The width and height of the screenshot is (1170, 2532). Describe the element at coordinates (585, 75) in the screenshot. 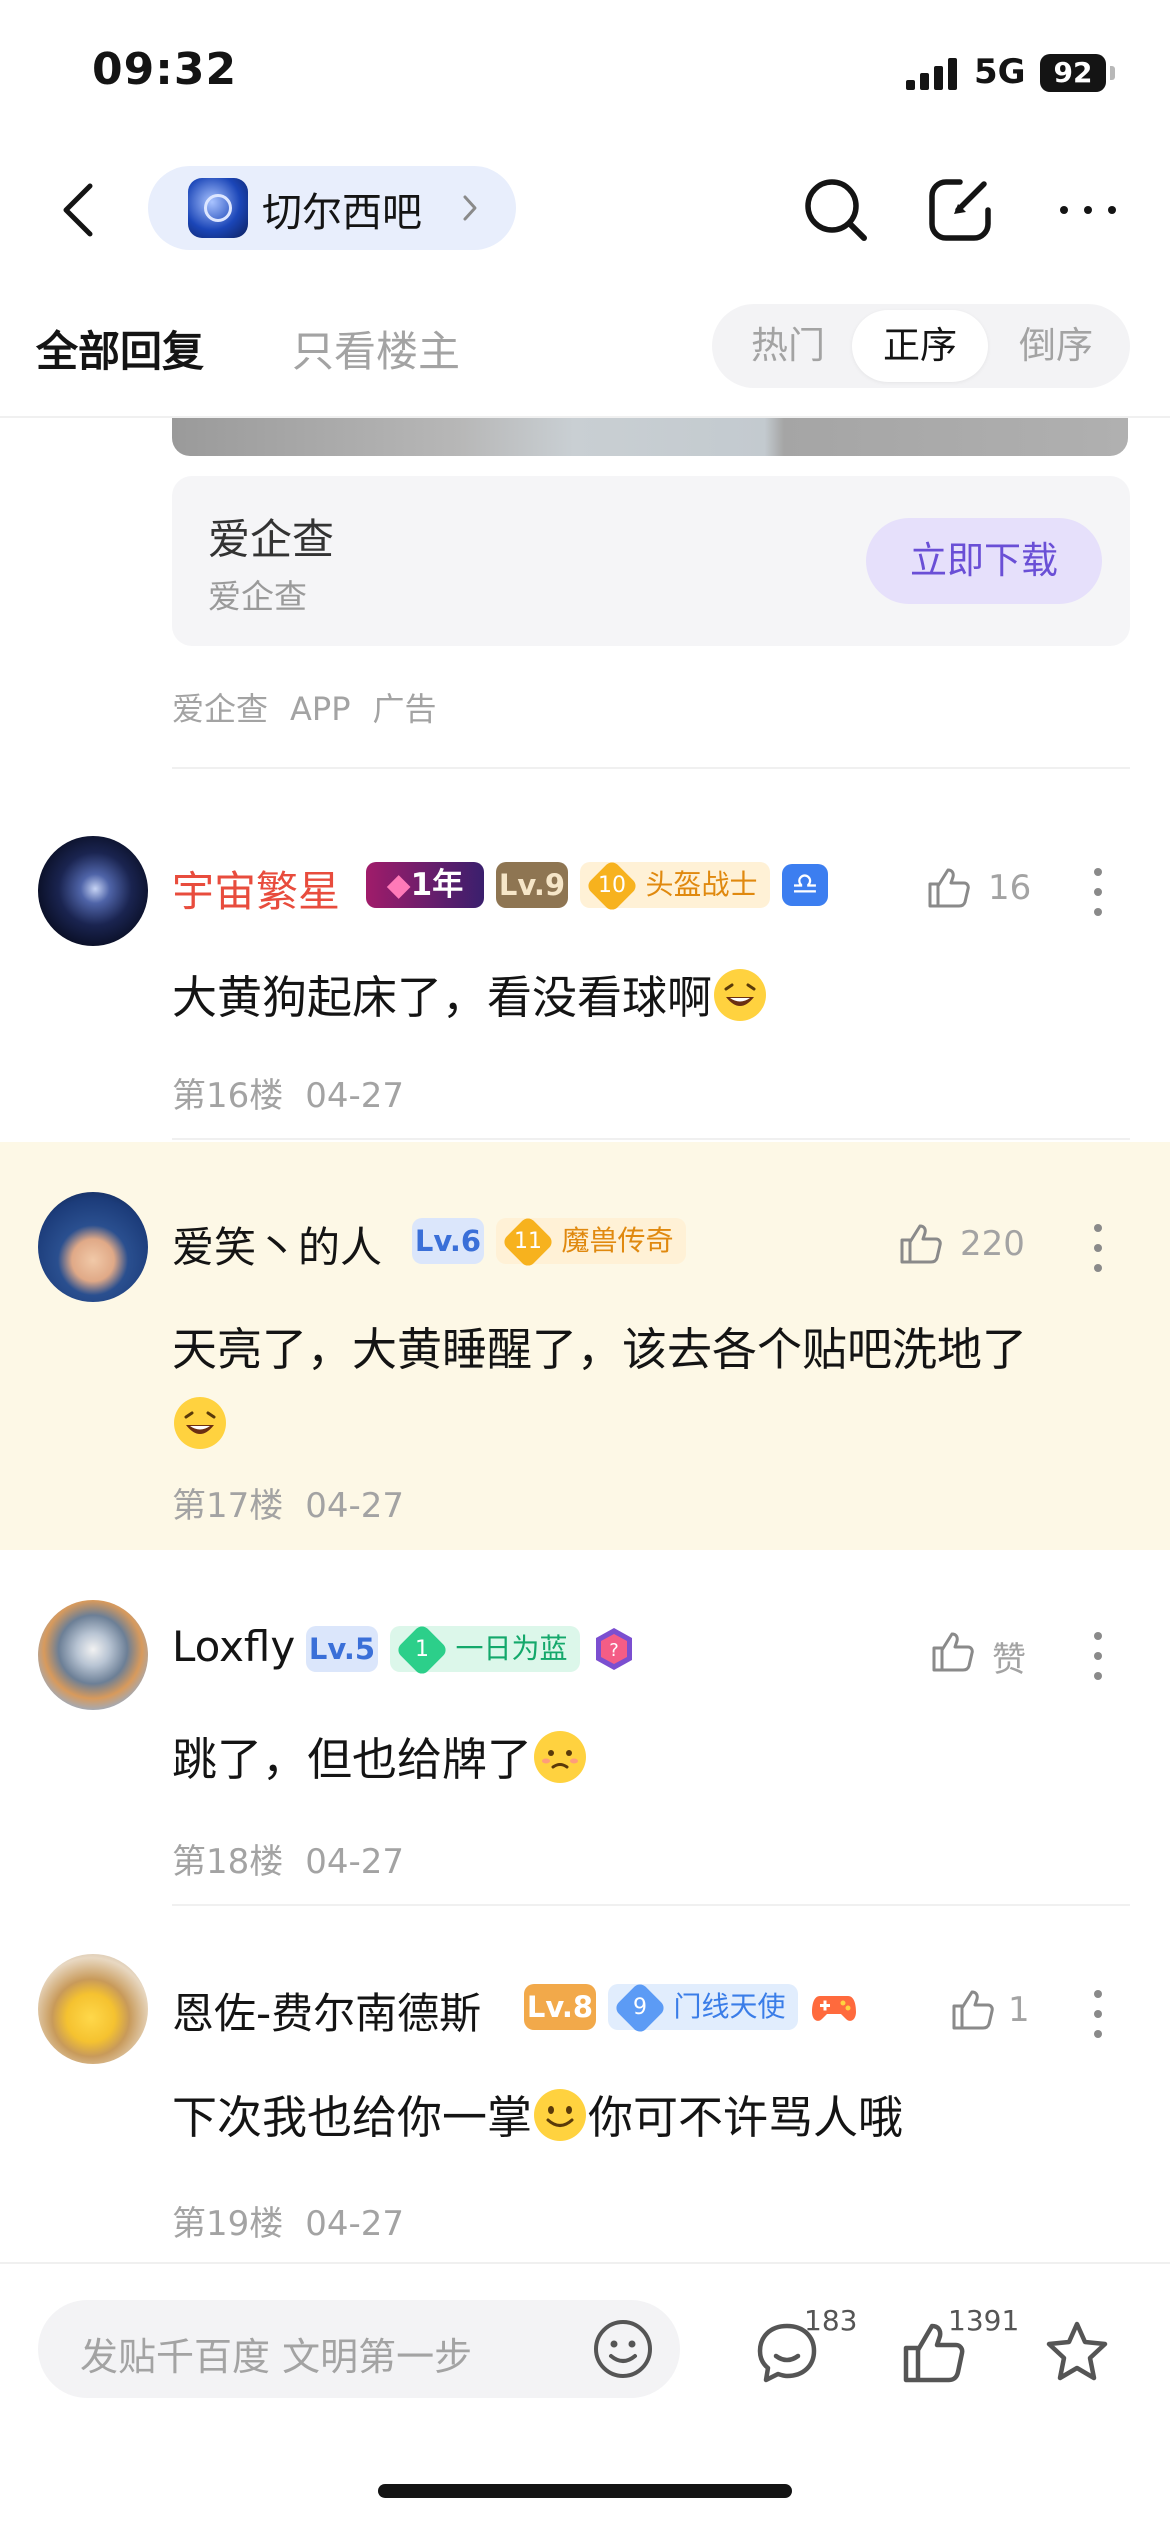

I see `status-bar: 09:32 5G 92` at that location.